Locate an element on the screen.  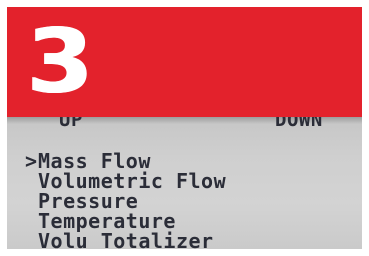
menu-item-label: Volu Totalizer is located at coordinates (126, 239).